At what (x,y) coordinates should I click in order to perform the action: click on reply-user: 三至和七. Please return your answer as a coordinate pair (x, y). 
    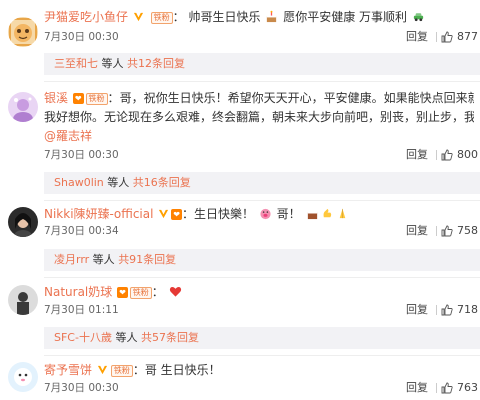
    Looking at the image, I should click on (76, 63).